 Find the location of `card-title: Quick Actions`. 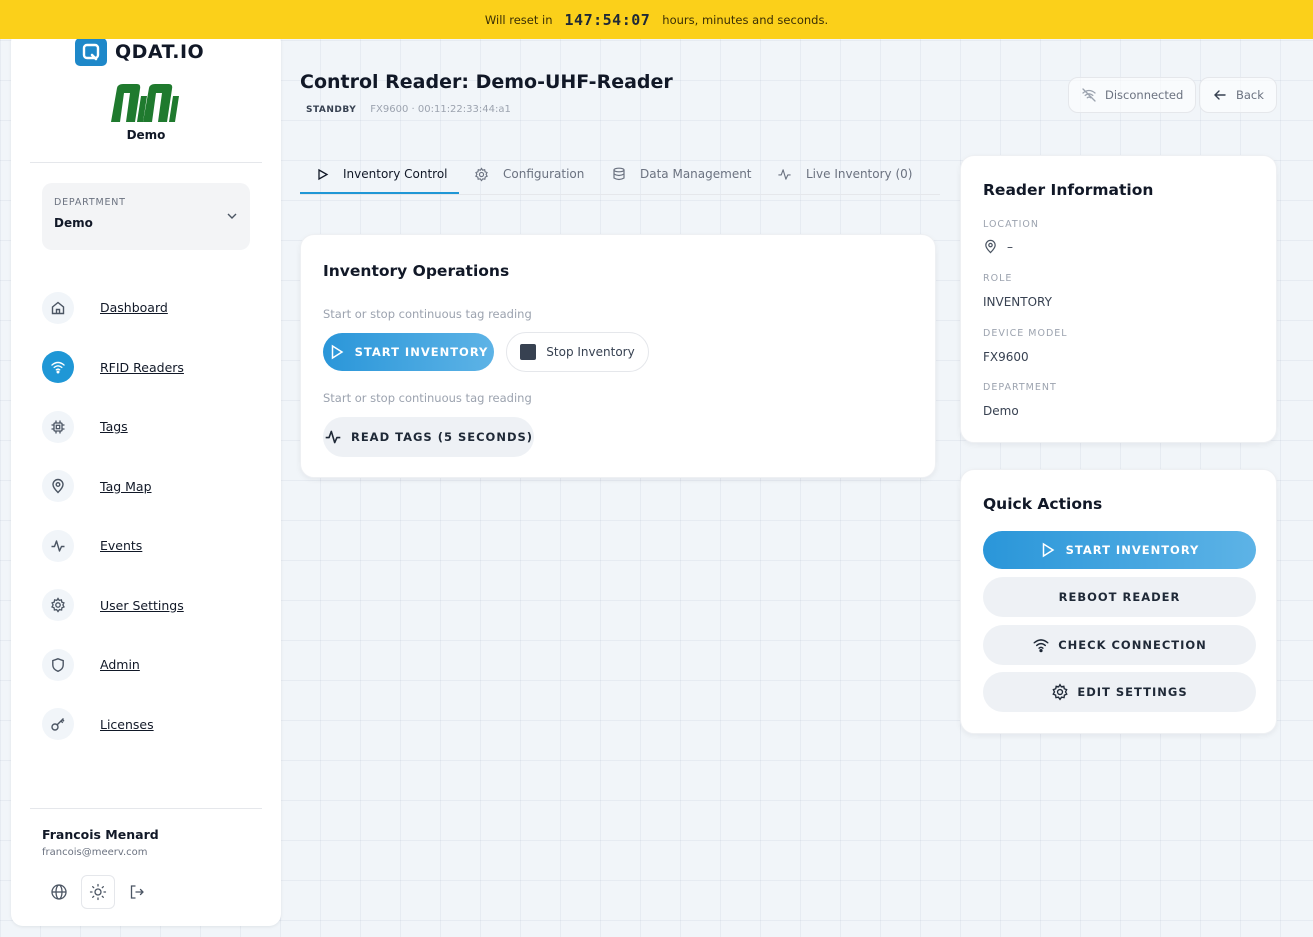

card-title: Quick Actions is located at coordinates (1043, 504).